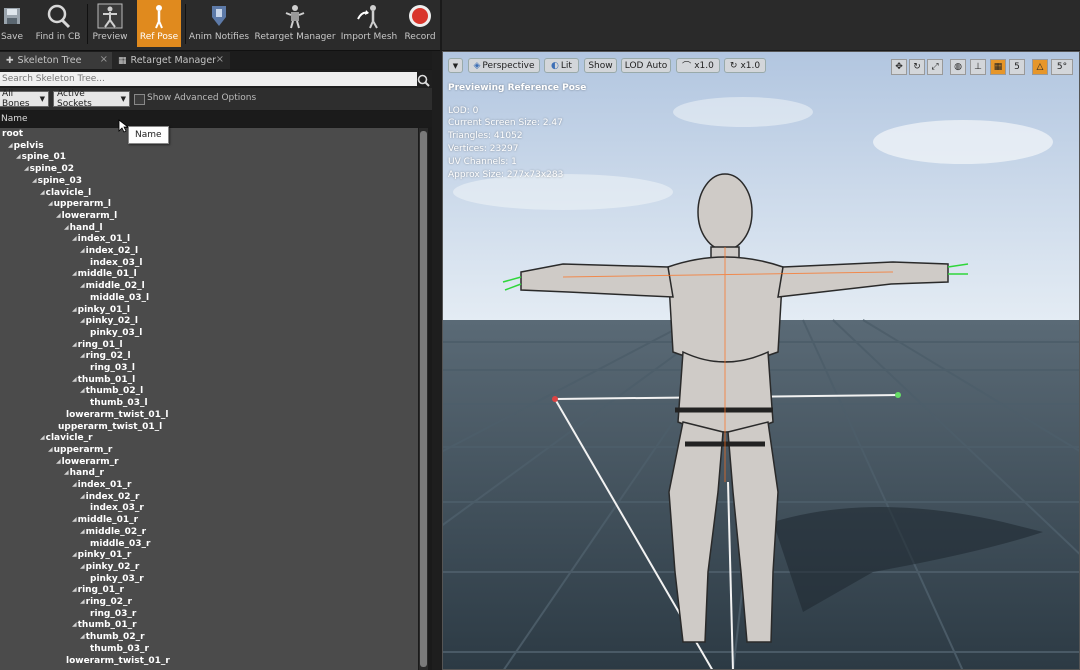  Describe the element at coordinates (1040, 67) in the screenshot. I see `angle-snap-icon: △` at that location.